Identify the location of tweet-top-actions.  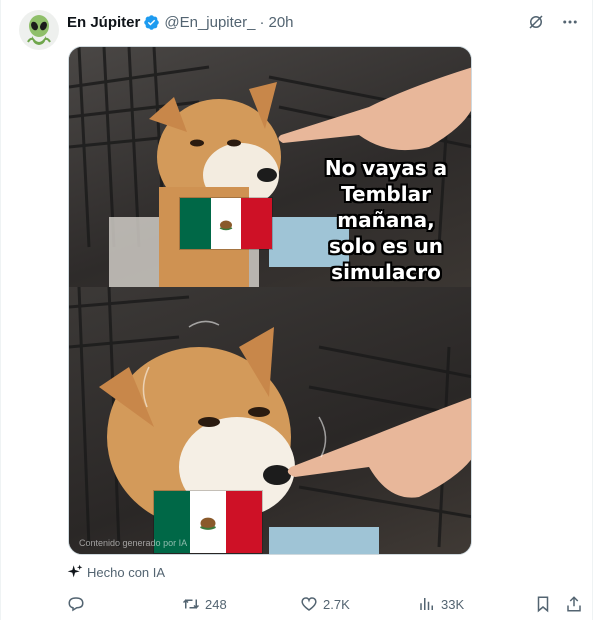
(553, 22).